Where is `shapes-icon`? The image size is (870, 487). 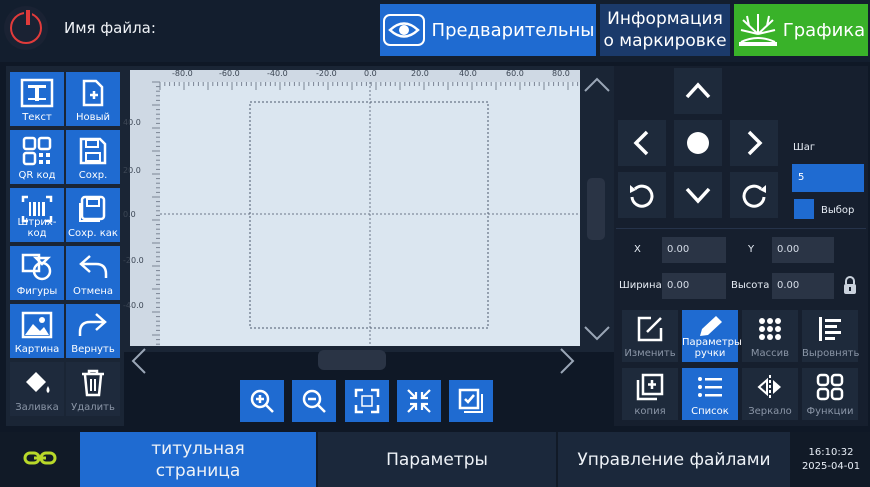
shapes-icon is located at coordinates (36, 267).